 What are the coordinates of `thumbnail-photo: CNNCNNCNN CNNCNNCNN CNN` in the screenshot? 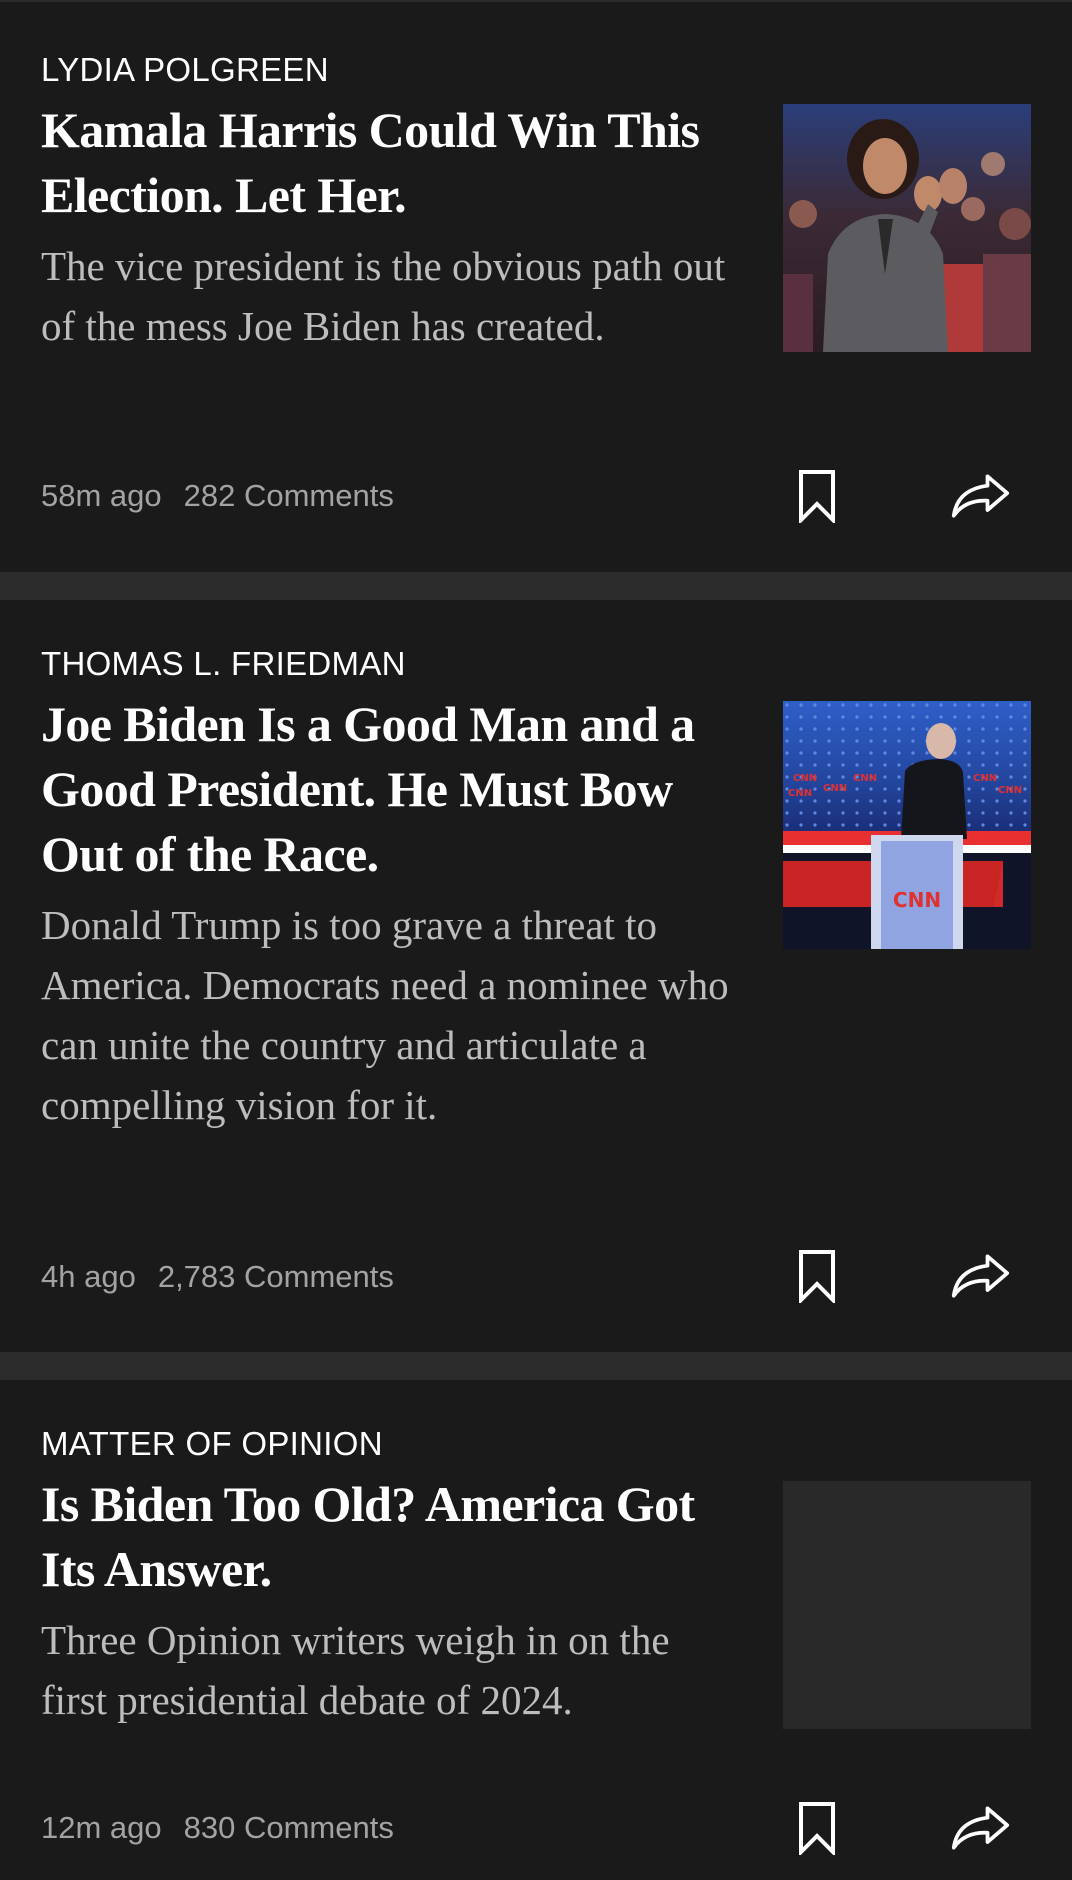 It's located at (907, 825).